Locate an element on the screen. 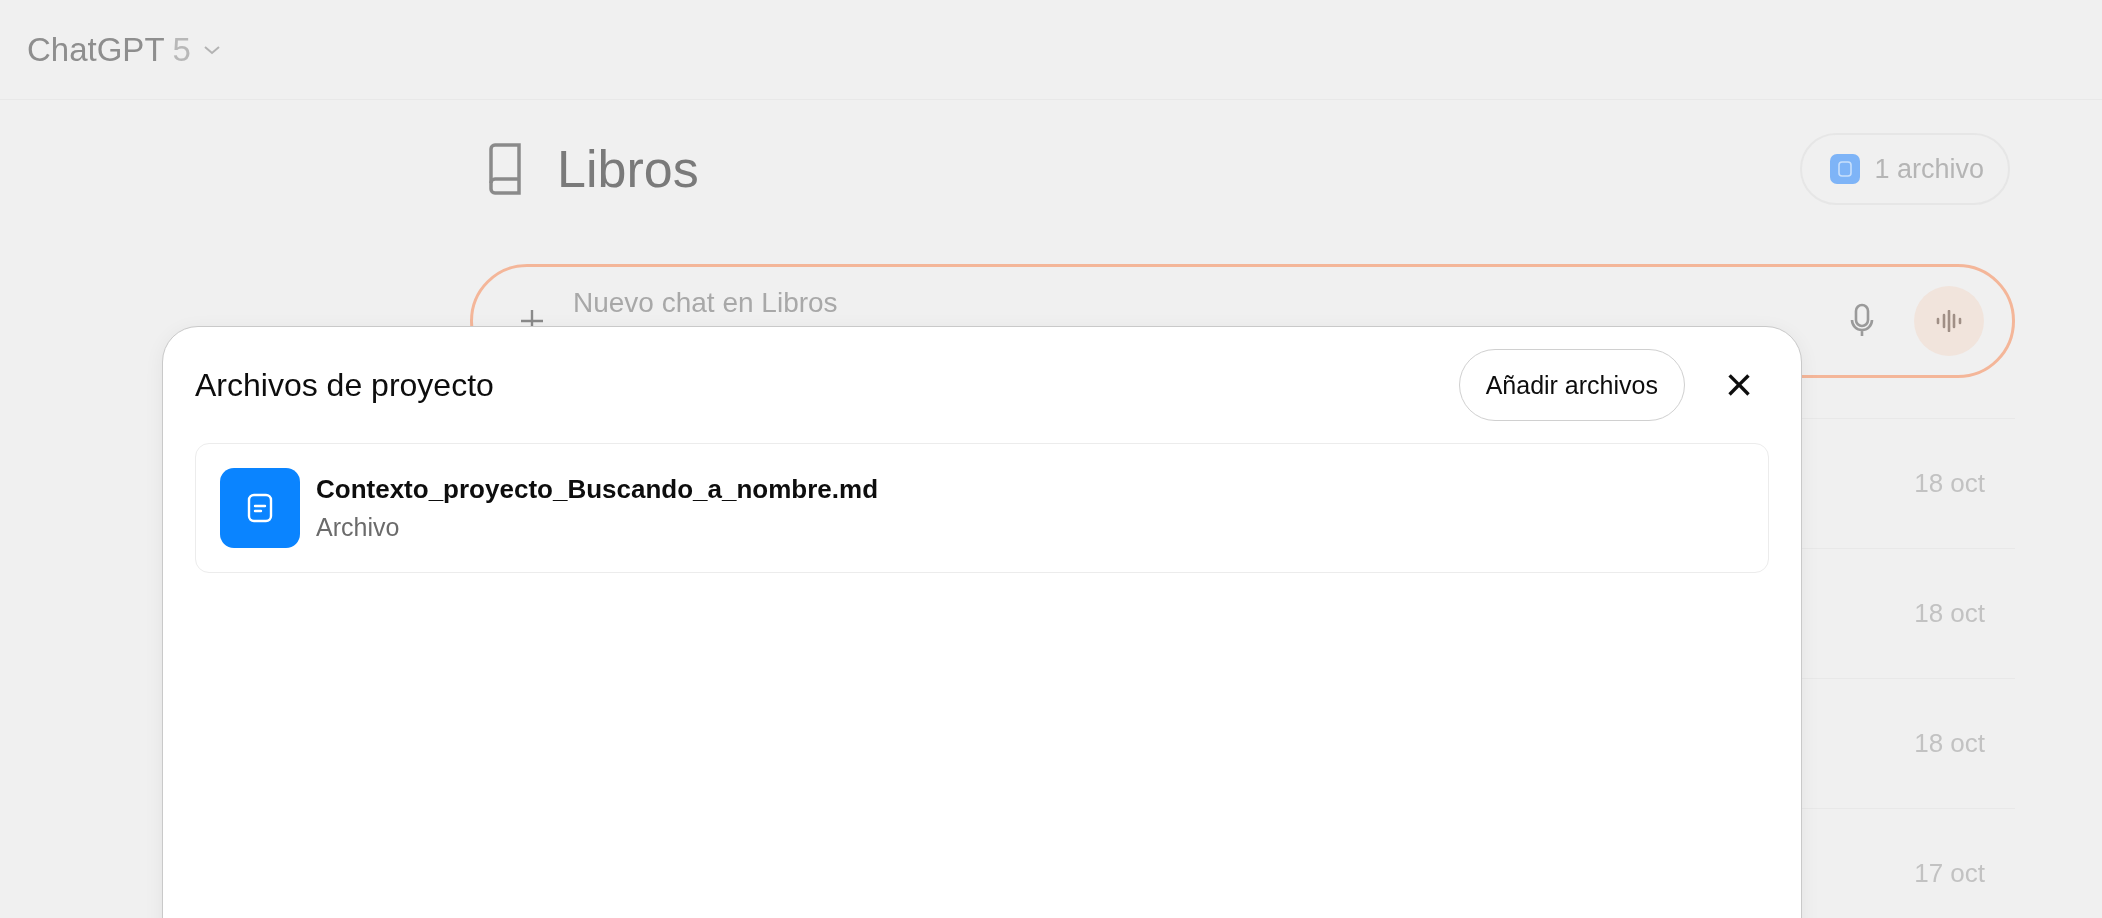 The height and width of the screenshot is (918, 2102). chevron-down-icon is located at coordinates (211, 49).